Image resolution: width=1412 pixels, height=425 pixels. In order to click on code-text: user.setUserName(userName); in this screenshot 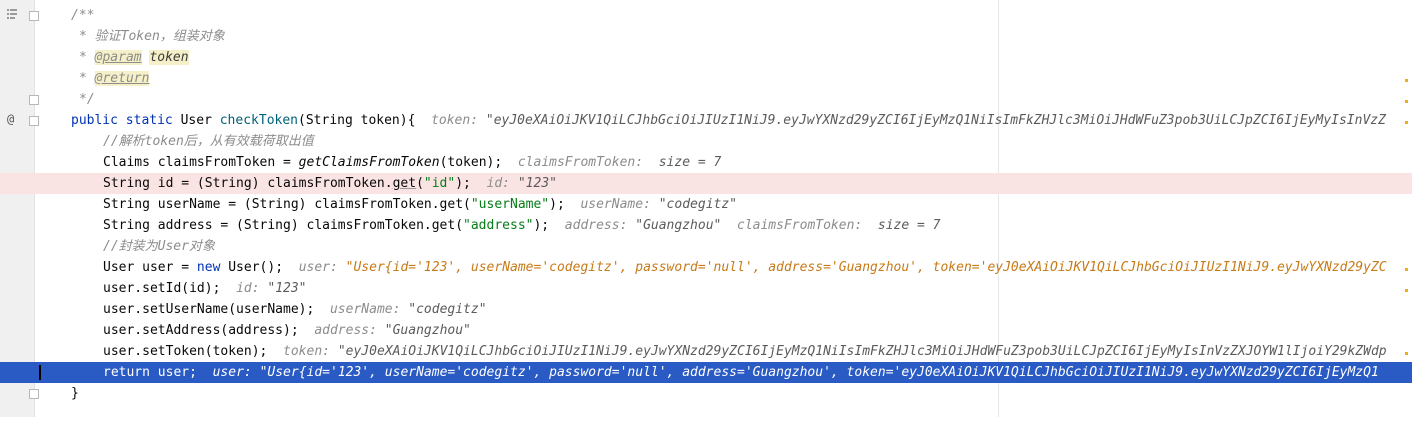, I will do `click(209, 309)`.